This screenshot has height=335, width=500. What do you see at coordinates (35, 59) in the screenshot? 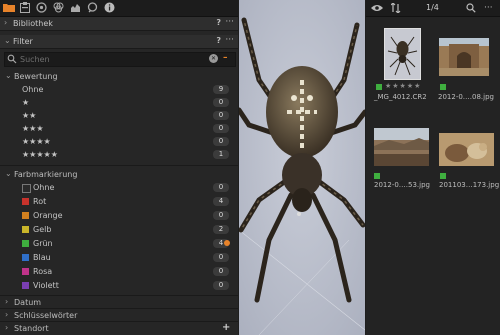
I see `search-placeholder: Suchen` at bounding box center [35, 59].